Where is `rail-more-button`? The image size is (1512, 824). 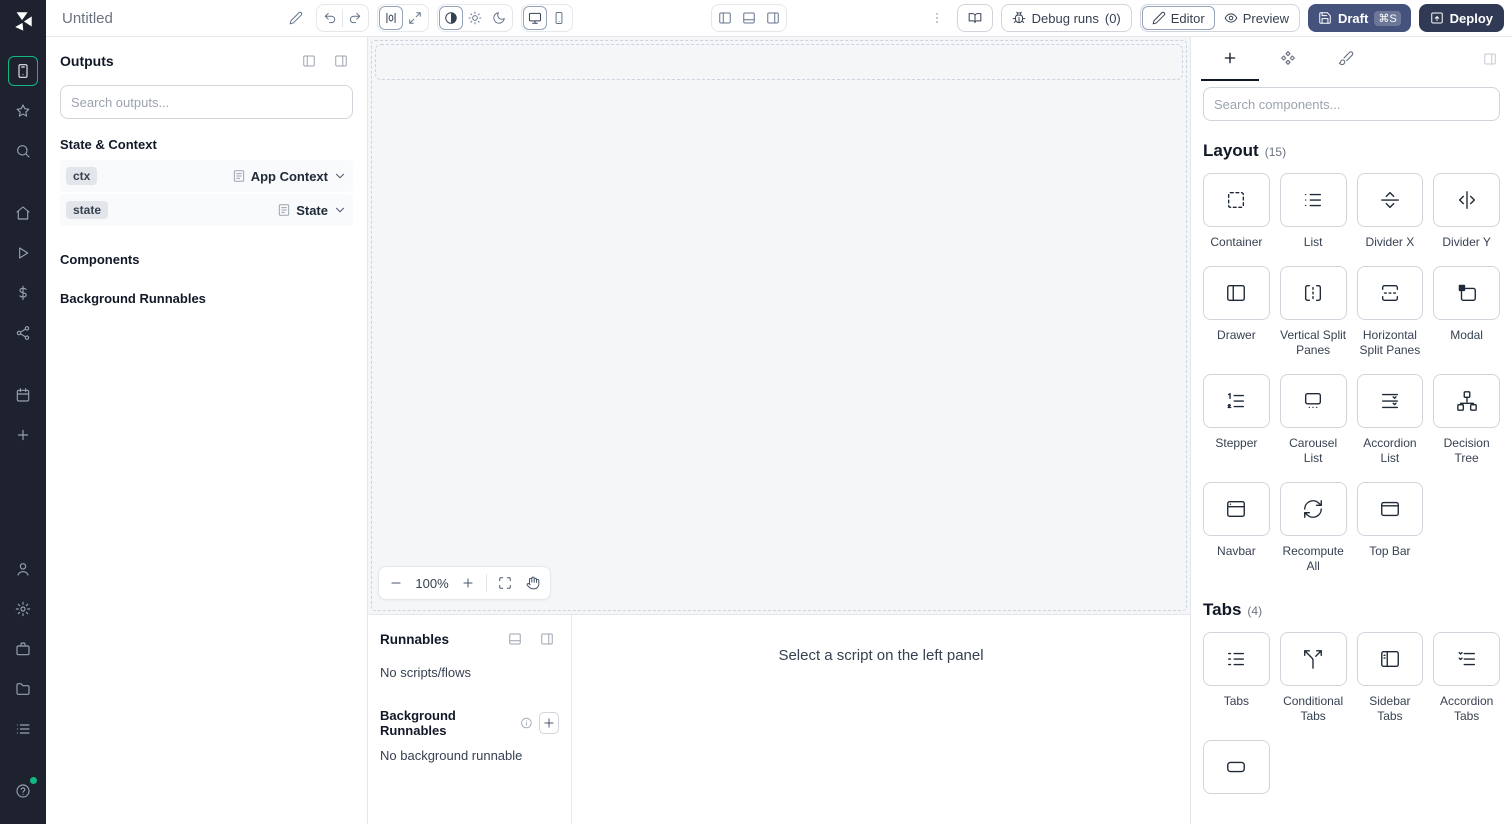
rail-more-button is located at coordinates (23, 435).